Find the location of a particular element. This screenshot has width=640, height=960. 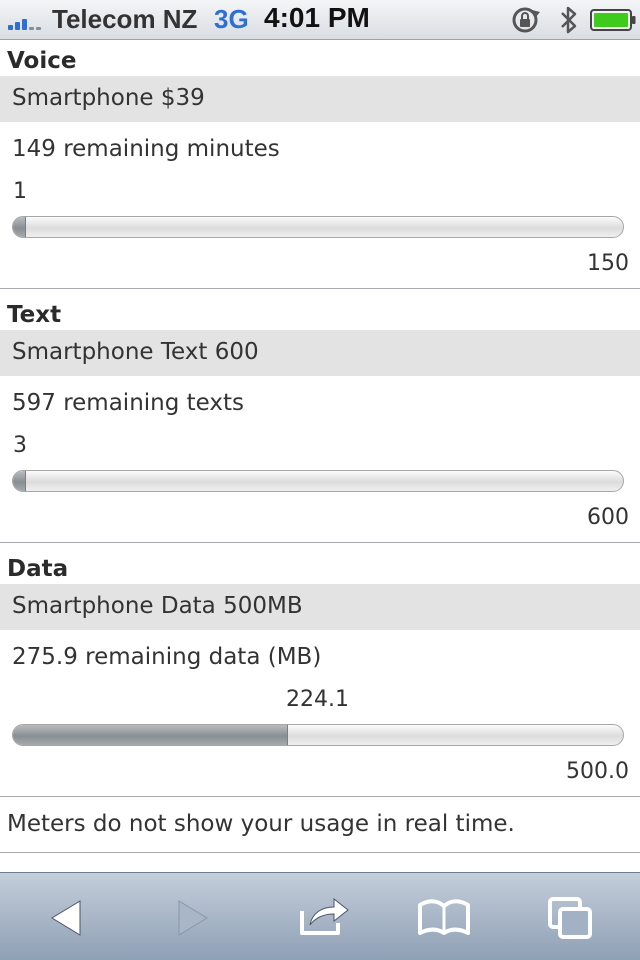

battery-icon is located at coordinates (613, 20).